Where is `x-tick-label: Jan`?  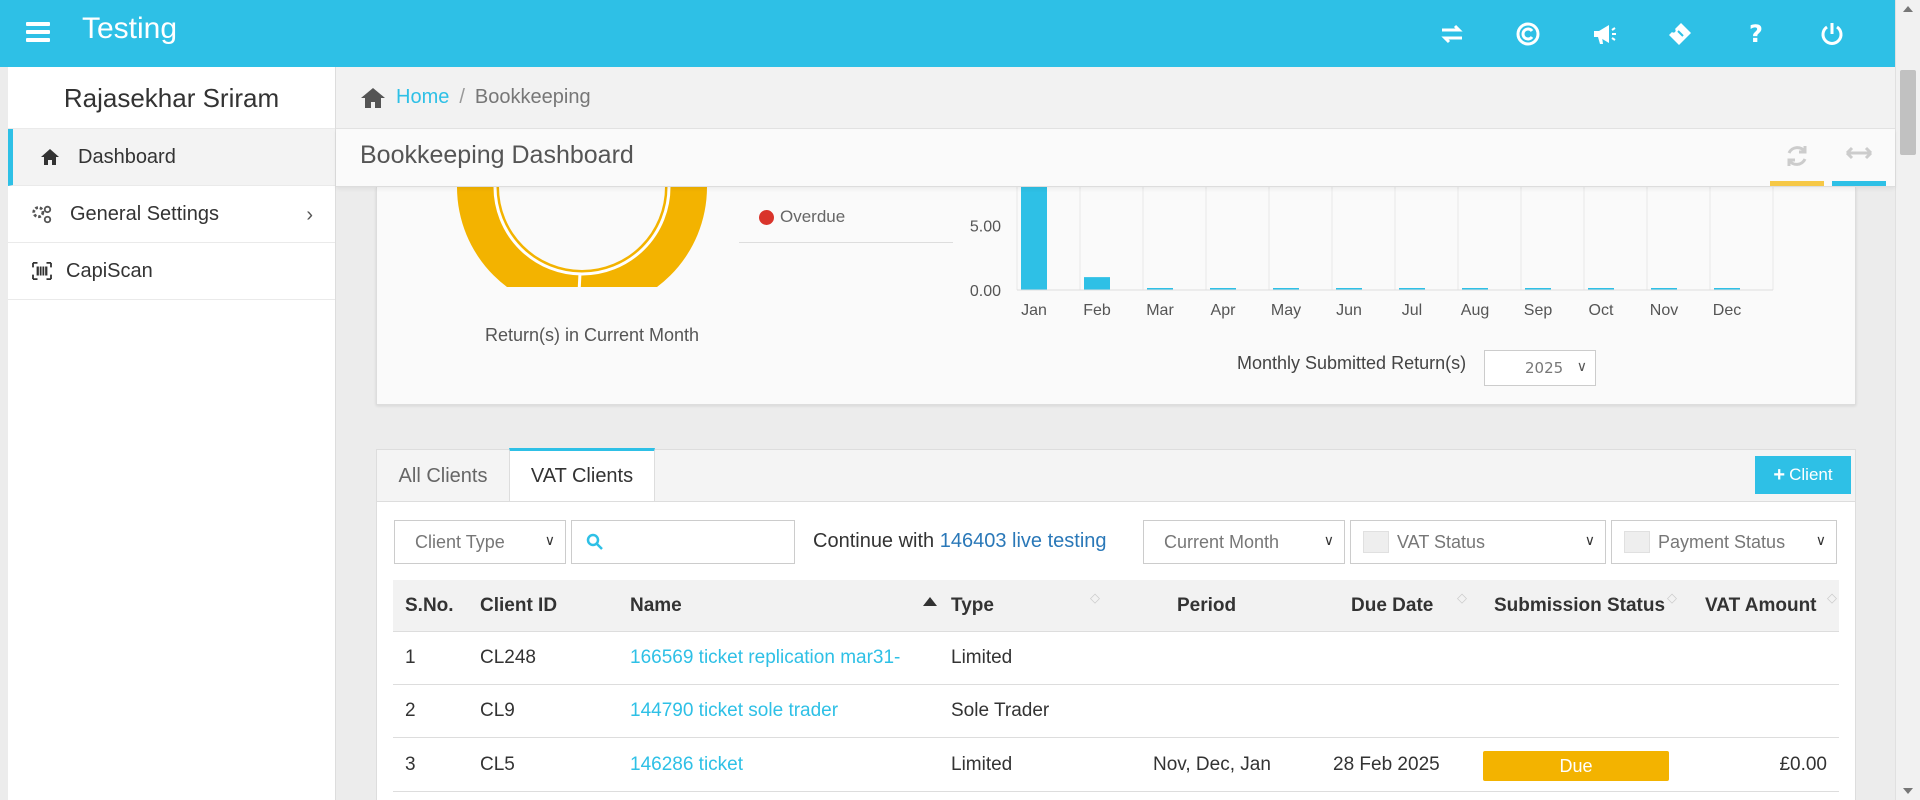 x-tick-label: Jan is located at coordinates (1034, 310).